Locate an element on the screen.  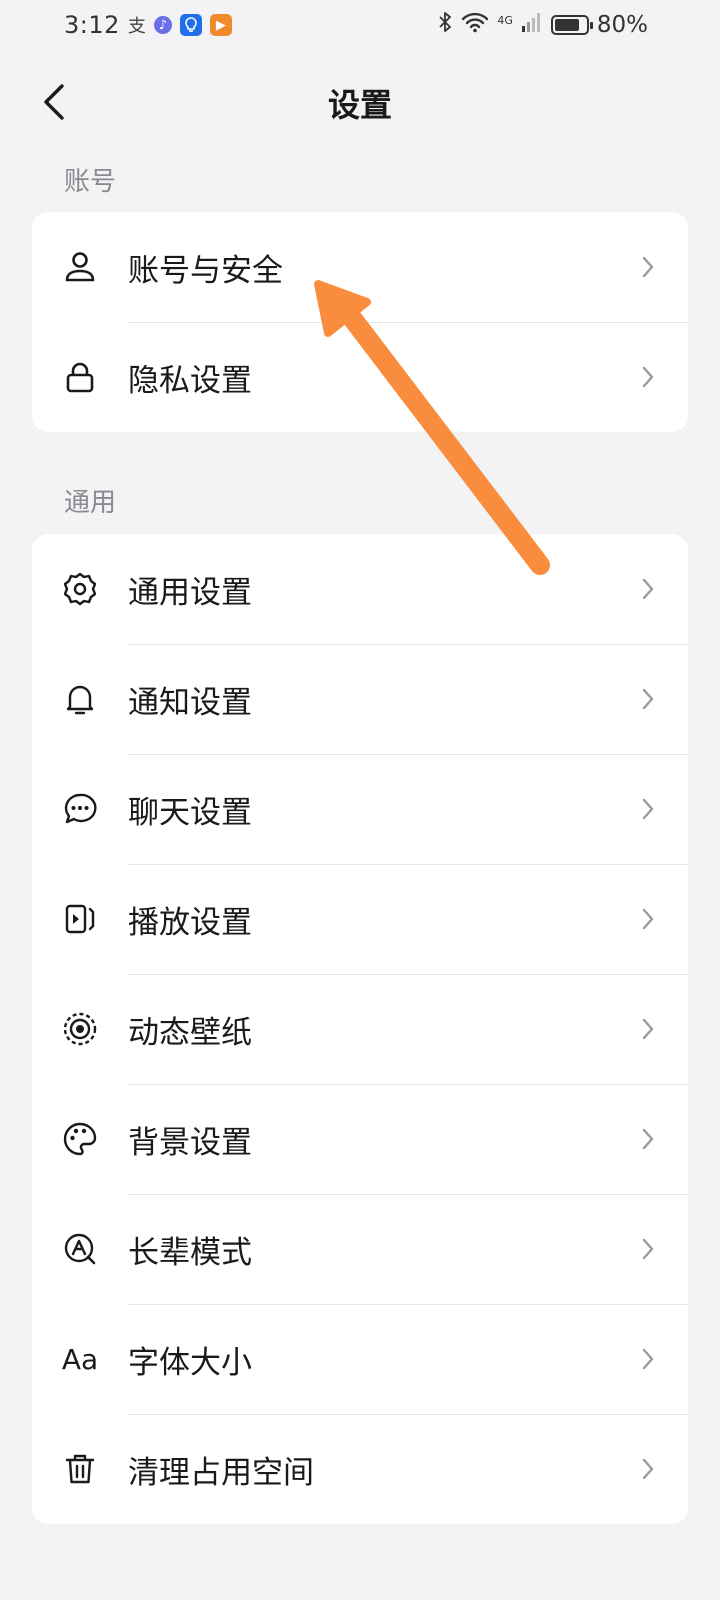
signal-icon is located at coordinates (532, 25).